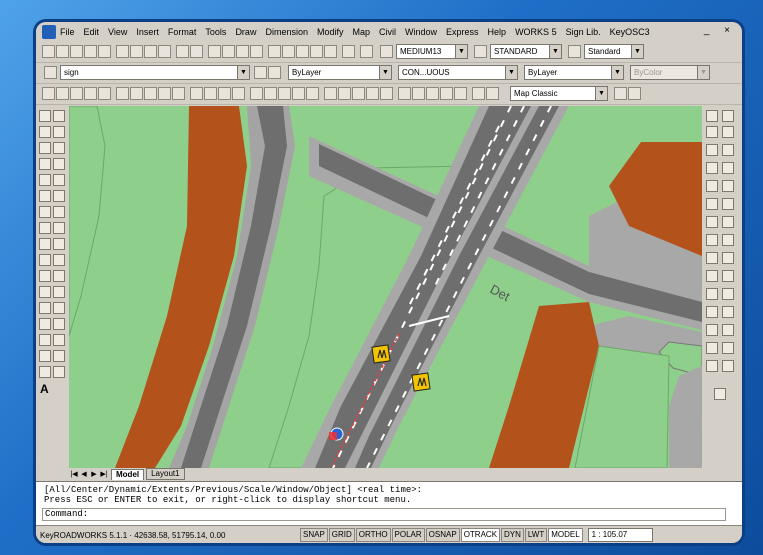 The height and width of the screenshot is (555, 763). What do you see at coordinates (59, 164) in the screenshot?
I see `offset-icon` at bounding box center [59, 164].